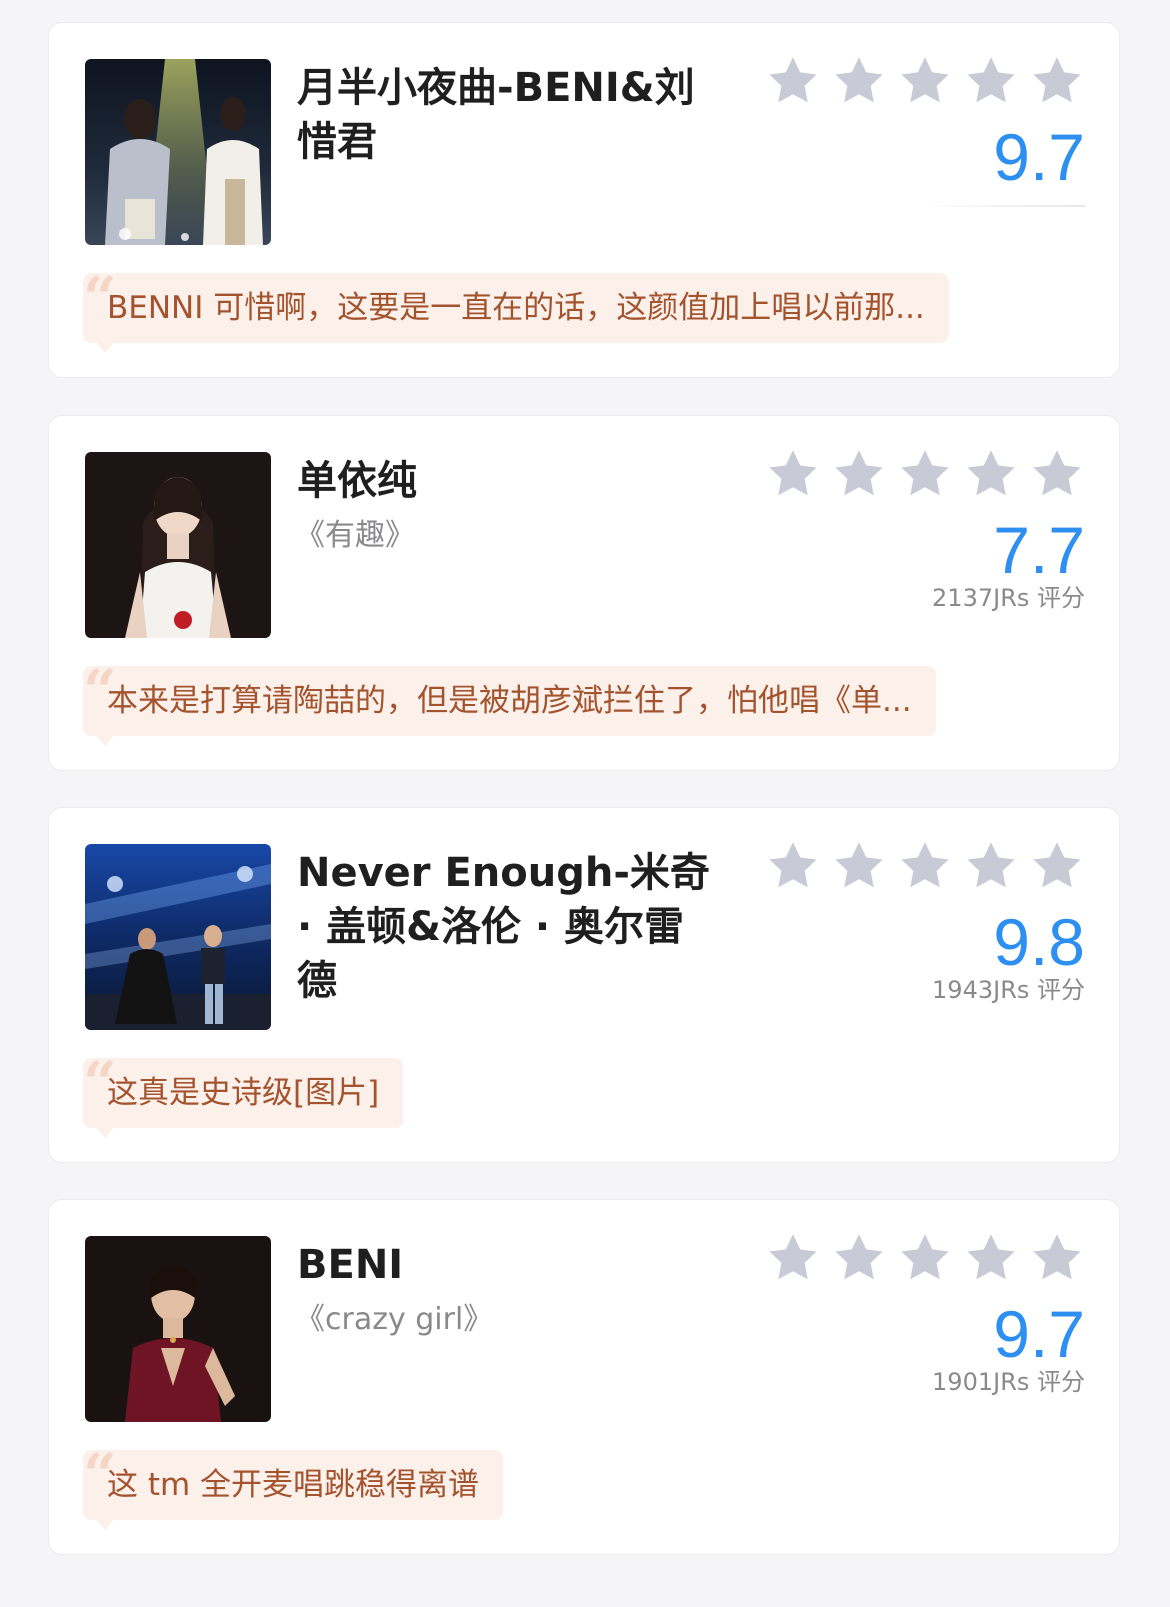  I want to click on song-title: 《有趣》, so click(355, 535).